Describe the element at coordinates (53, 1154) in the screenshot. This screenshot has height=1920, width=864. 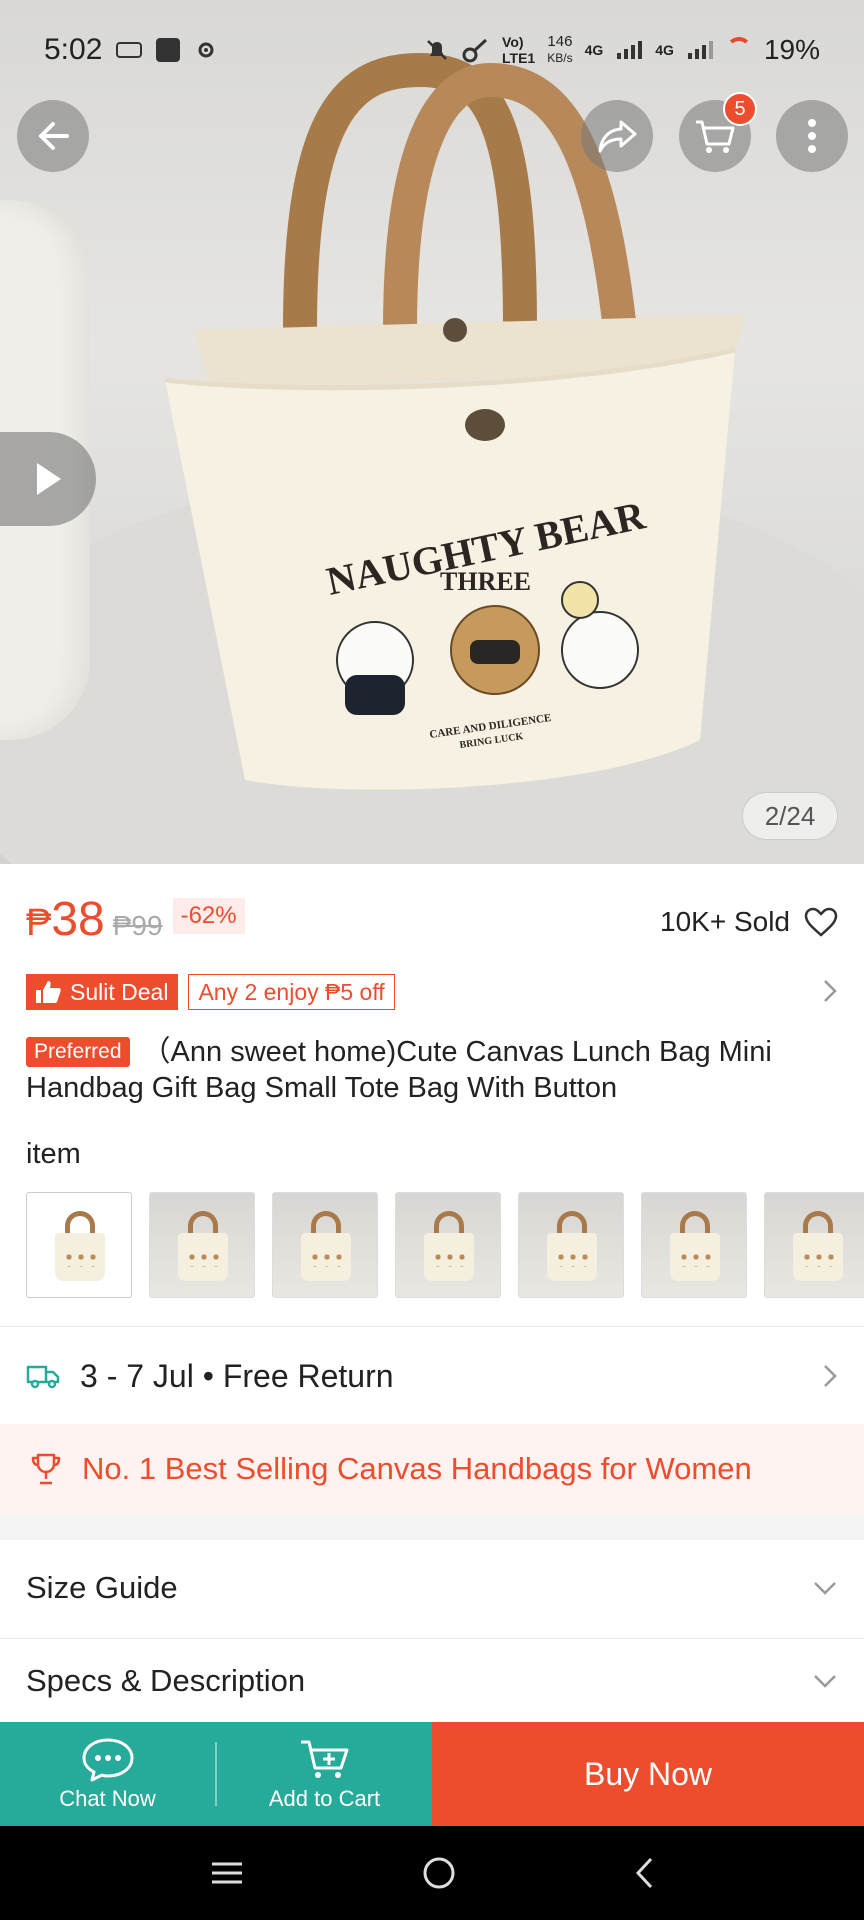
I see `product-title-extra: item` at that location.